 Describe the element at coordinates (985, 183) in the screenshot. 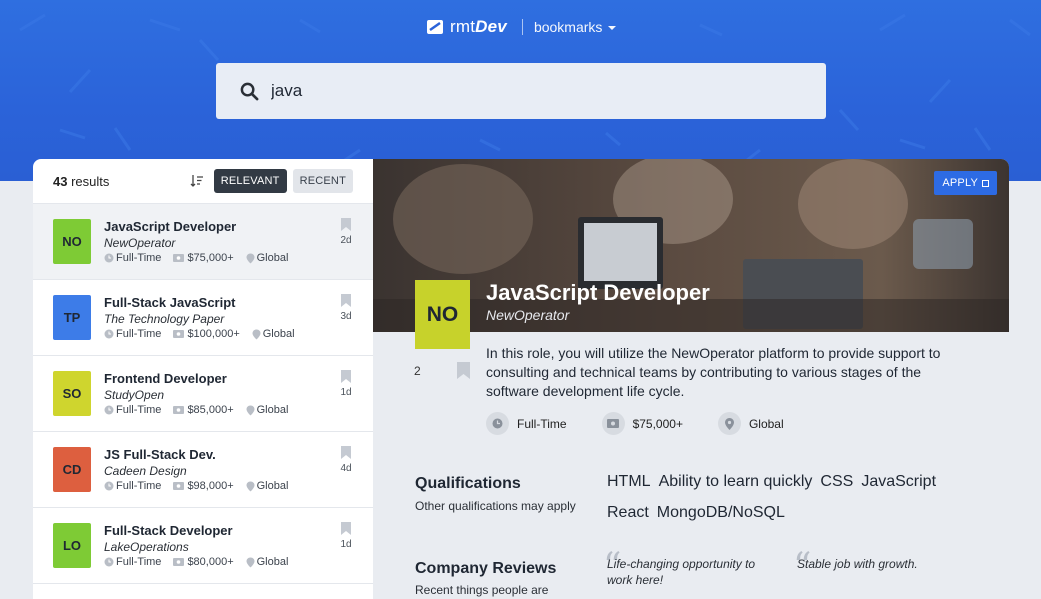

I see `external-link-icon` at that location.